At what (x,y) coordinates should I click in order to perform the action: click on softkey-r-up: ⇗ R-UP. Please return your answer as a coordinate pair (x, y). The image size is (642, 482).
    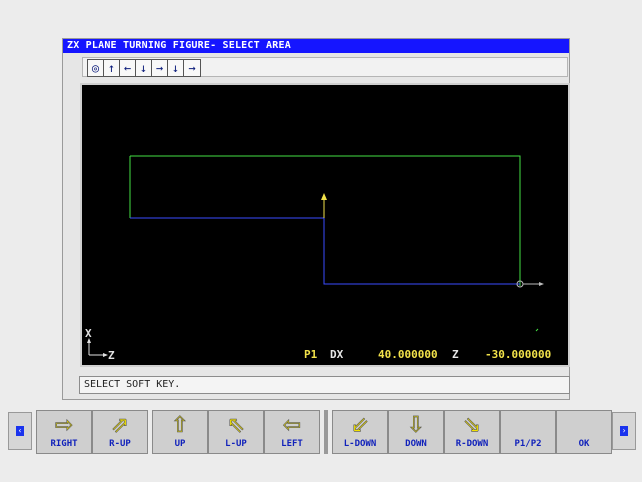
    Looking at the image, I should click on (120, 432).